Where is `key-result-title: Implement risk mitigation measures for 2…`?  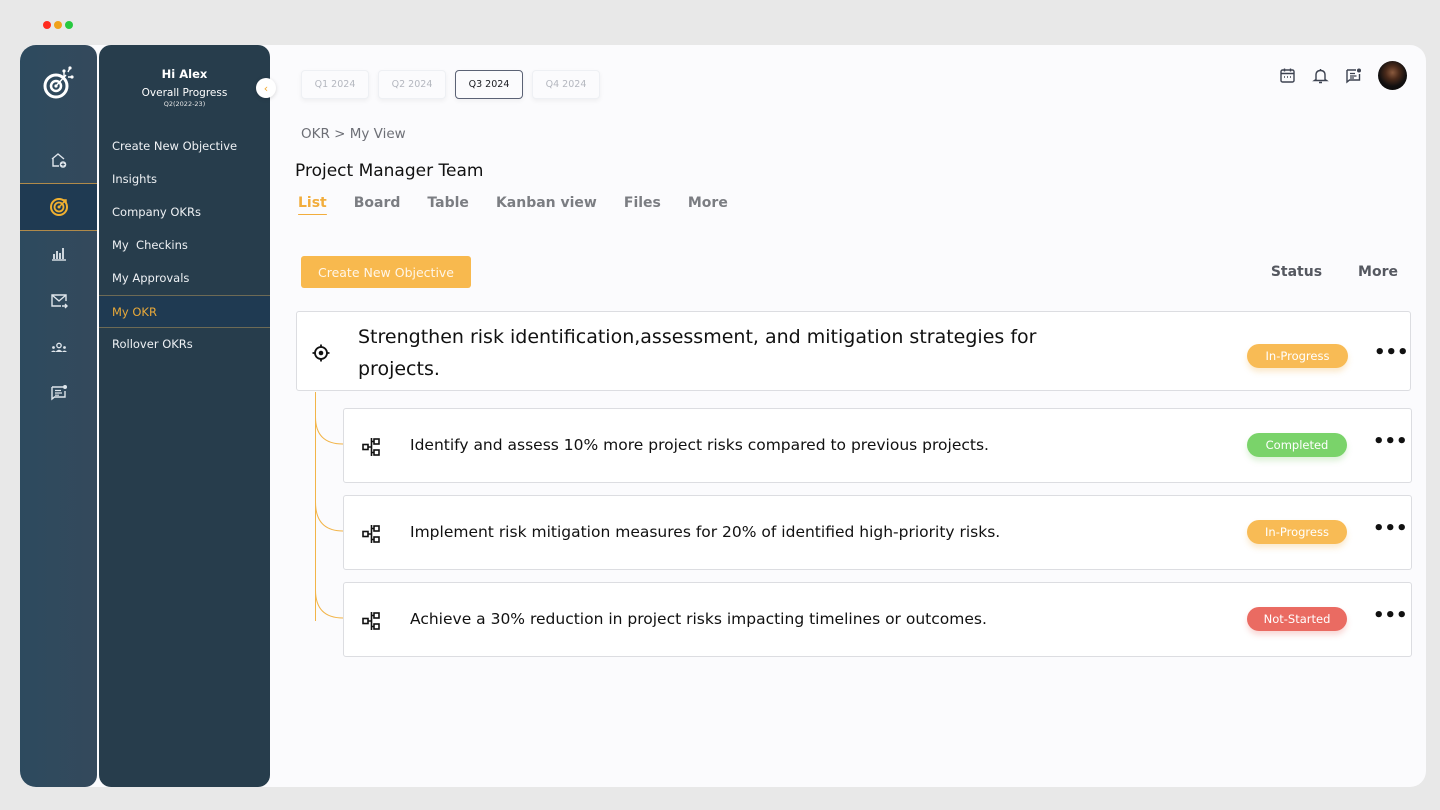
key-result-title: Implement risk mitigation measures for 2… is located at coordinates (705, 532).